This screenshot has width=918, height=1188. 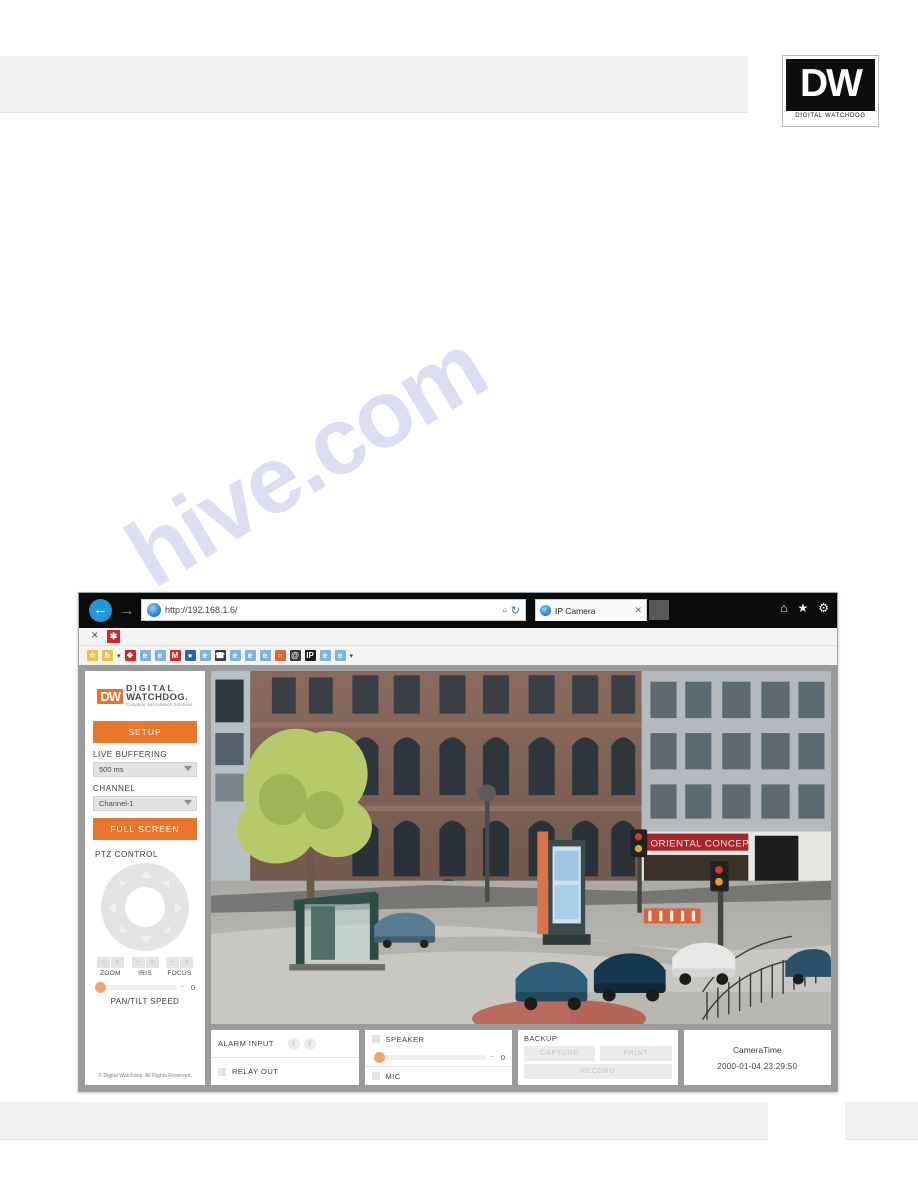 I want to click on ptz-up-left-icon, so click(x=122, y=883).